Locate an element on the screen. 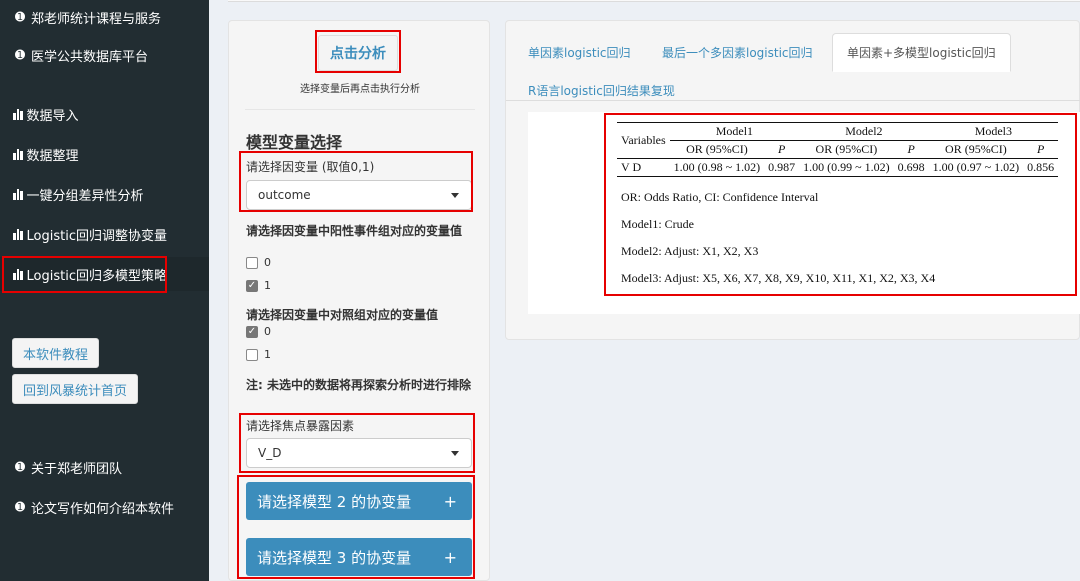 This screenshot has height=581, width=1080. exclusion-note: 注: 未选中的数据将再探索分析时进行排除 is located at coordinates (358, 385).